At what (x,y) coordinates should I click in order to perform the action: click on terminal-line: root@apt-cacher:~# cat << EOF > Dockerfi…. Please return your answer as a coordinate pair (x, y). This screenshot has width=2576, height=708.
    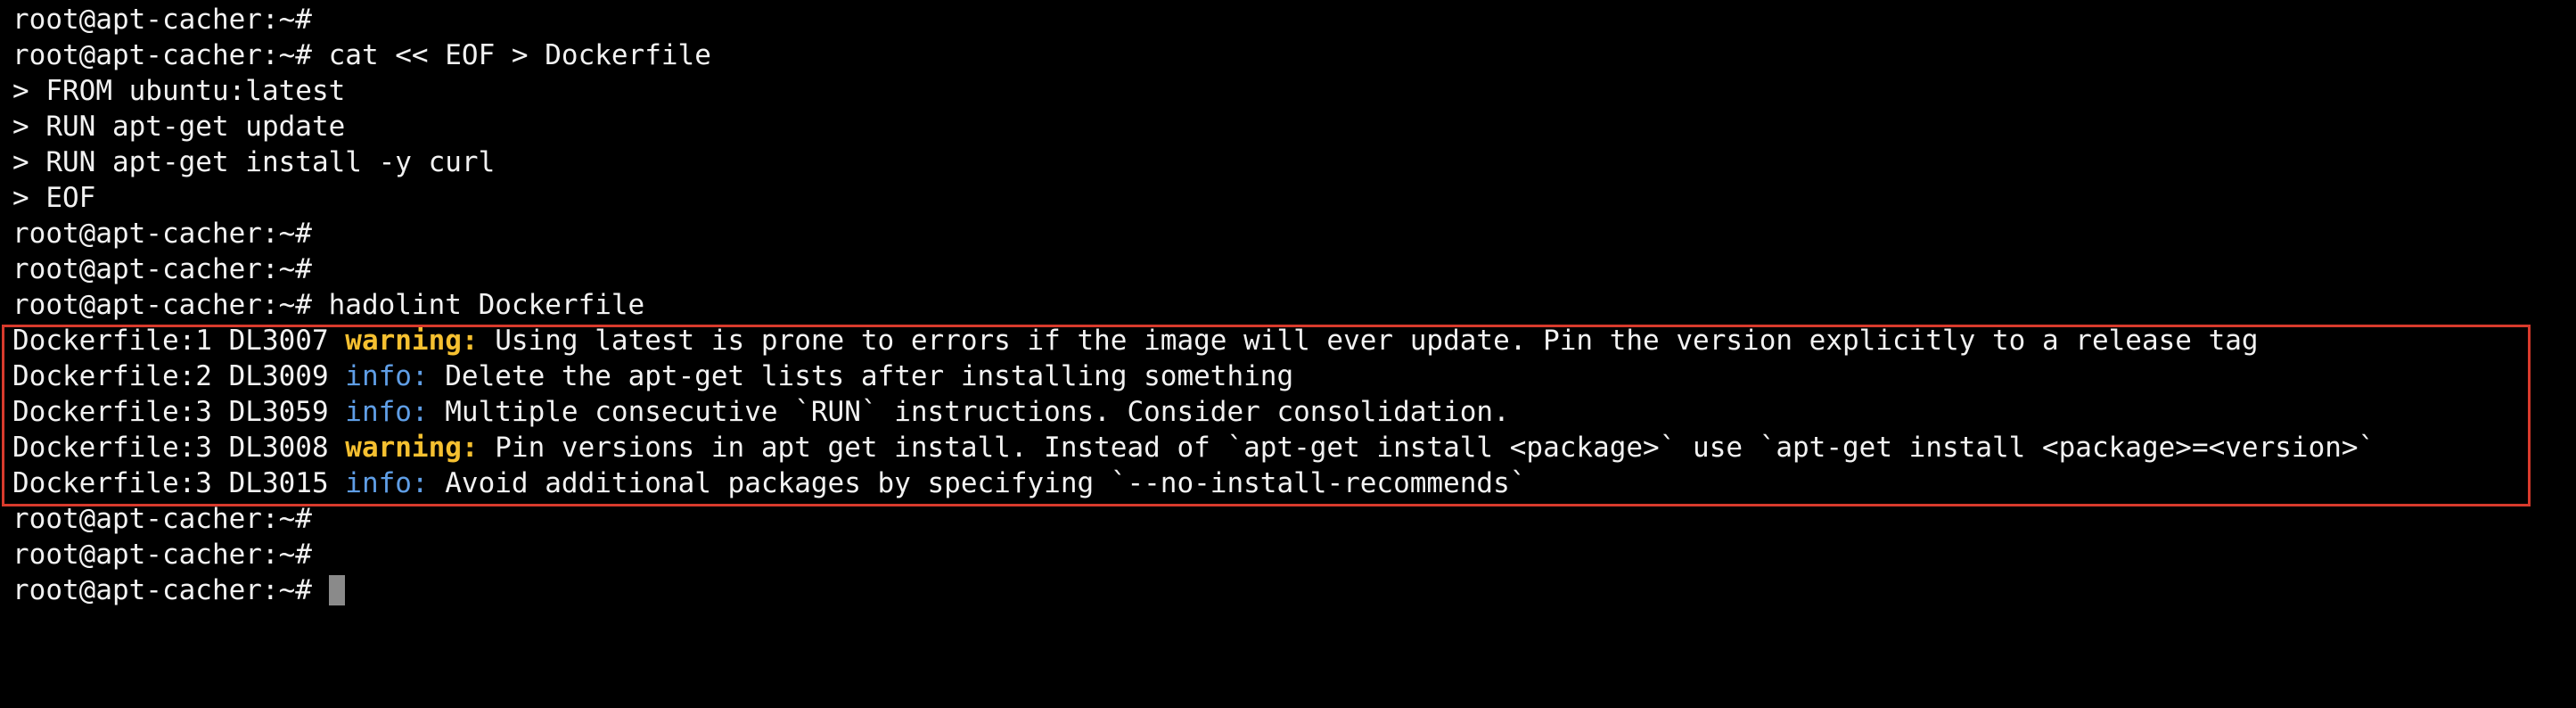
    Looking at the image, I should click on (1294, 55).